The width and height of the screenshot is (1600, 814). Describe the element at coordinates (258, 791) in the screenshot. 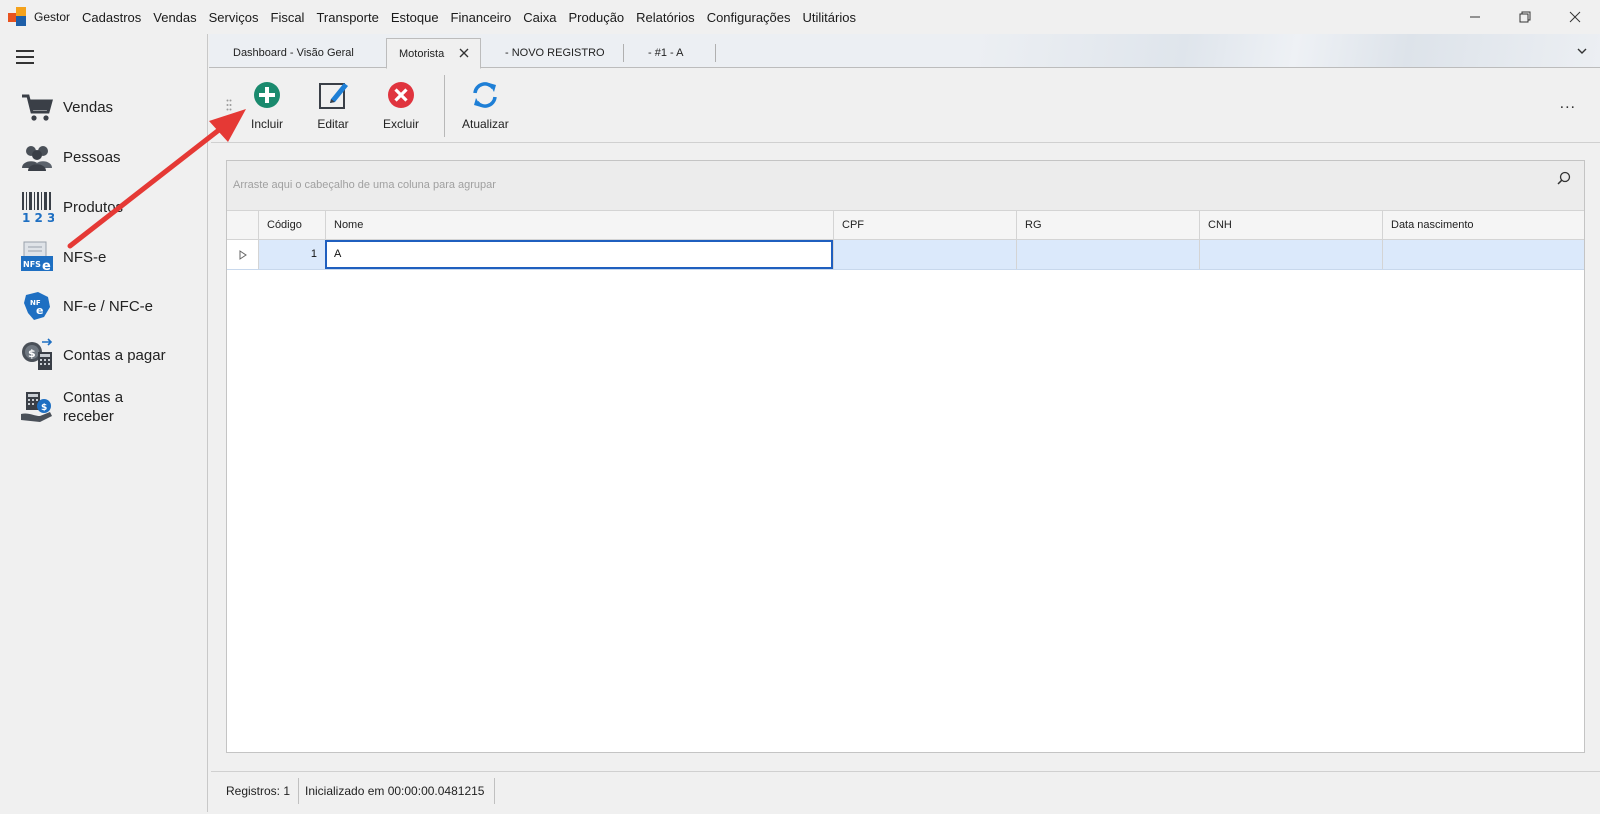

I see `status-registros: Registros: 1` at that location.